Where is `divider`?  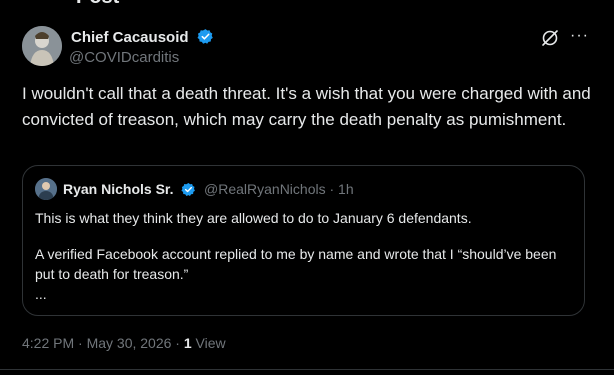
divider is located at coordinates (307, 369).